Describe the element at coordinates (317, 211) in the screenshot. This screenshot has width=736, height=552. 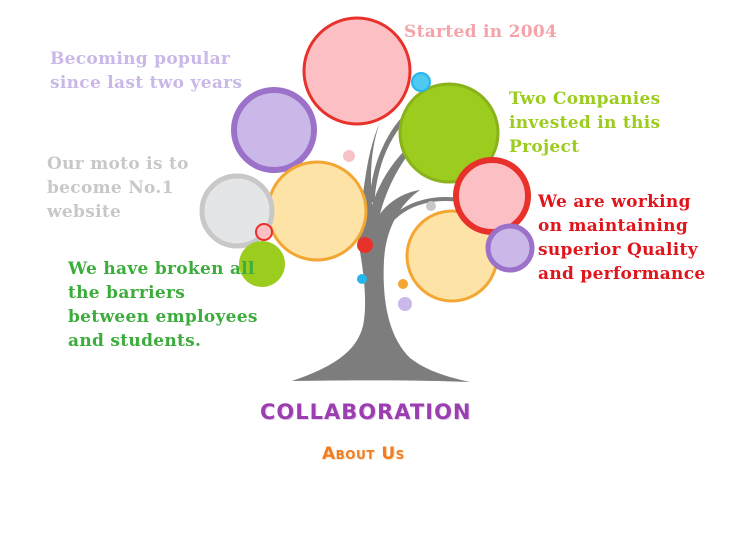
I see `yellow-circle-left` at that location.